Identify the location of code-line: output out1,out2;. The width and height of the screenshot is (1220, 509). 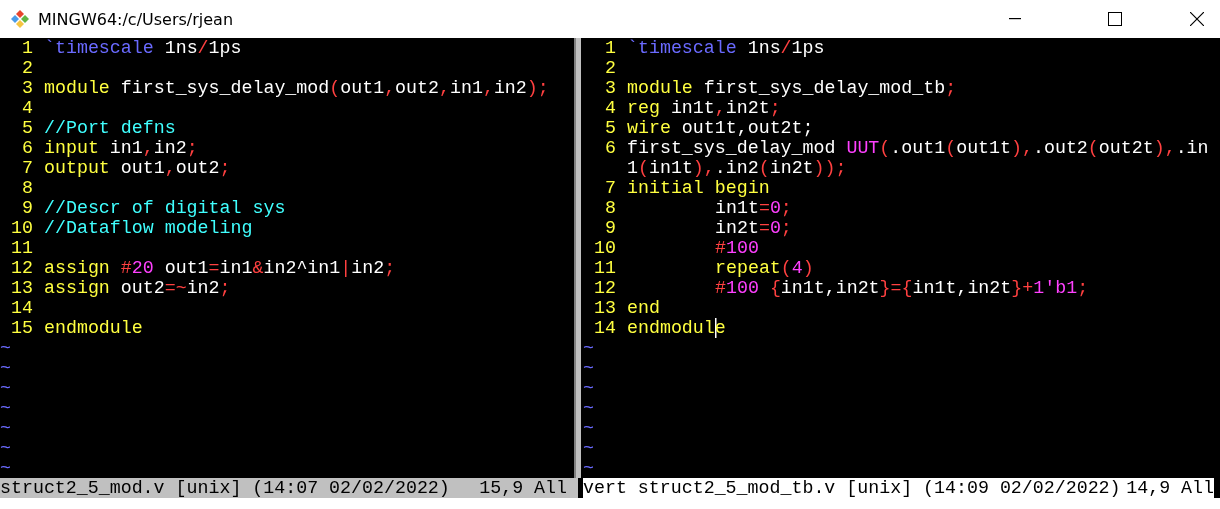
(137, 168).